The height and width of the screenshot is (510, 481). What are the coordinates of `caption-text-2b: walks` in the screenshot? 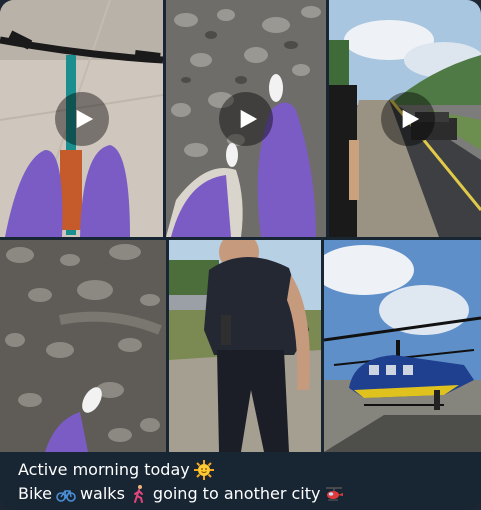 It's located at (102, 493).